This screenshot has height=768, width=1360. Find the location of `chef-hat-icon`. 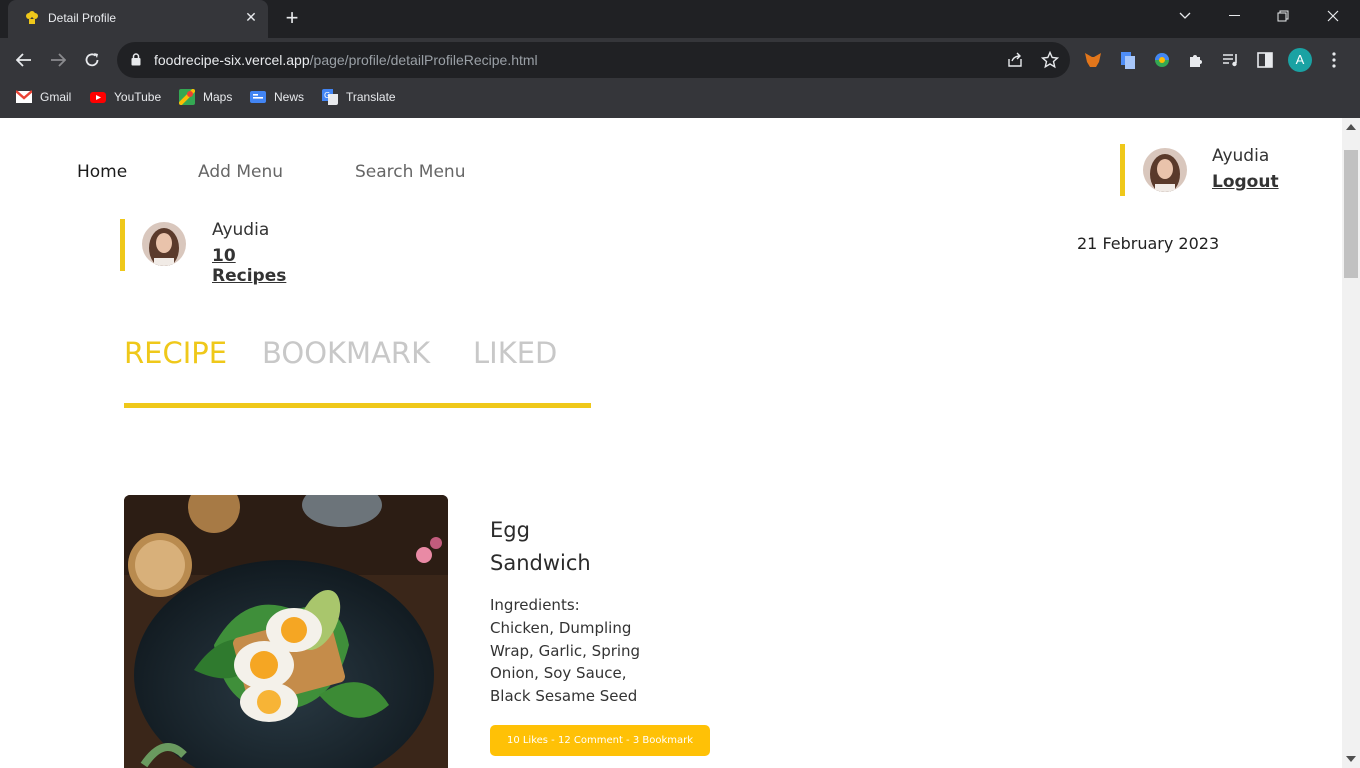

chef-hat-icon is located at coordinates (32, 17).